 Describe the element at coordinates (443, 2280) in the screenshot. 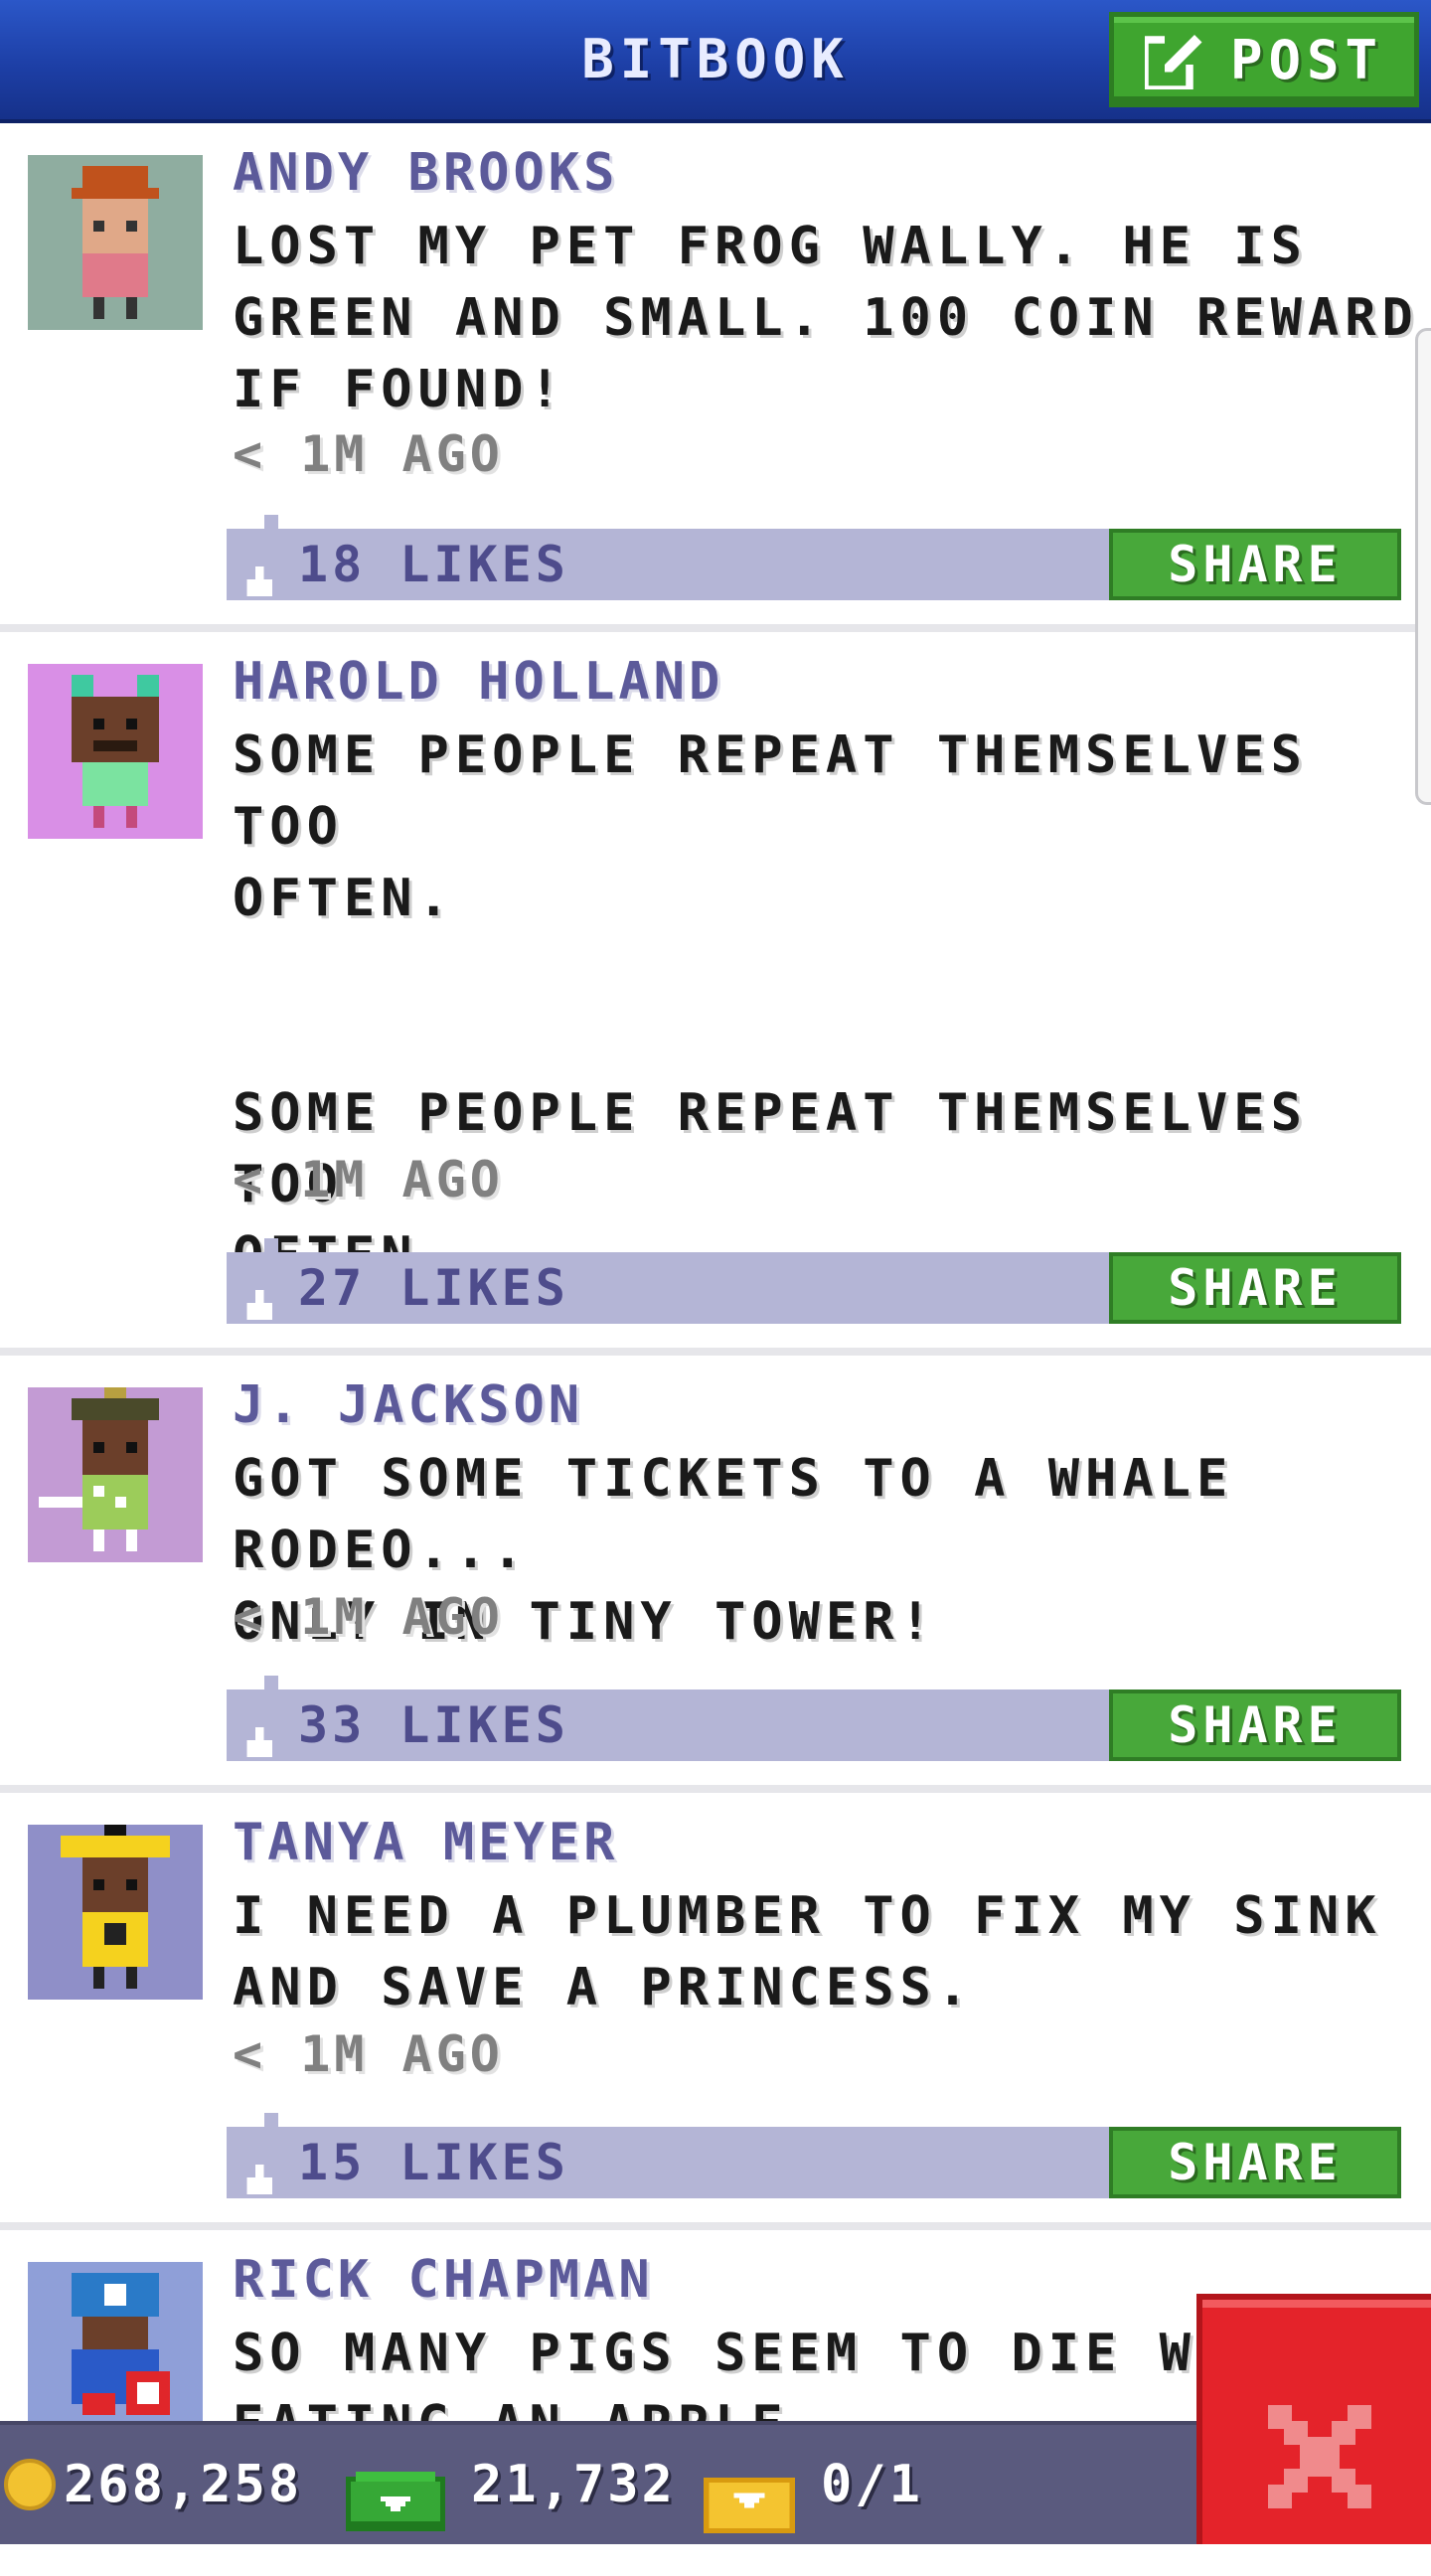

I see `post-author: RICK CHAPMAN` at that location.